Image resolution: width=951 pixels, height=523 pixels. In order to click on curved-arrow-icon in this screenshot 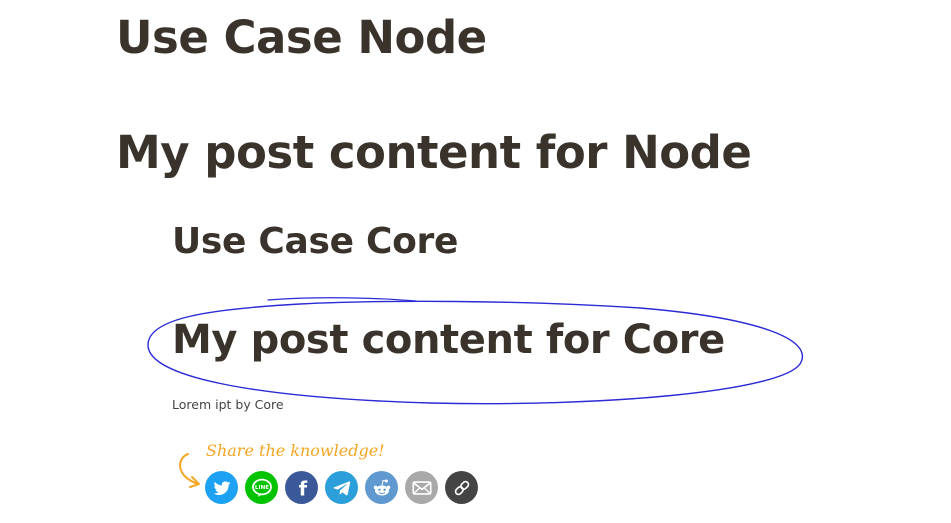, I will do `click(189, 470)`.